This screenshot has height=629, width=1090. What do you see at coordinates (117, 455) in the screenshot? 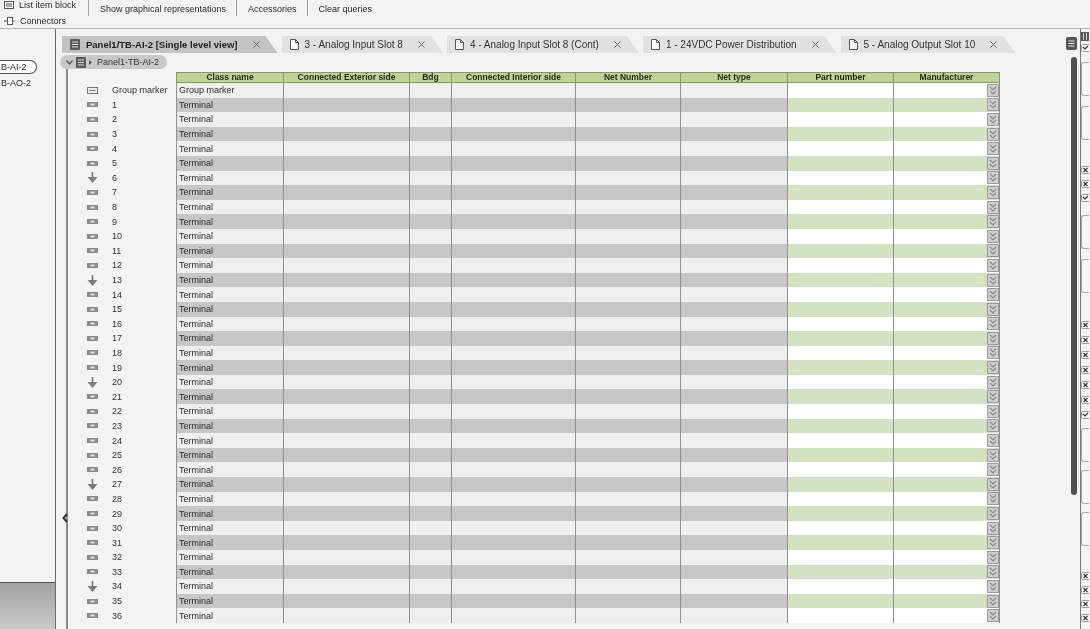
I see `tree-item-label: 25` at bounding box center [117, 455].